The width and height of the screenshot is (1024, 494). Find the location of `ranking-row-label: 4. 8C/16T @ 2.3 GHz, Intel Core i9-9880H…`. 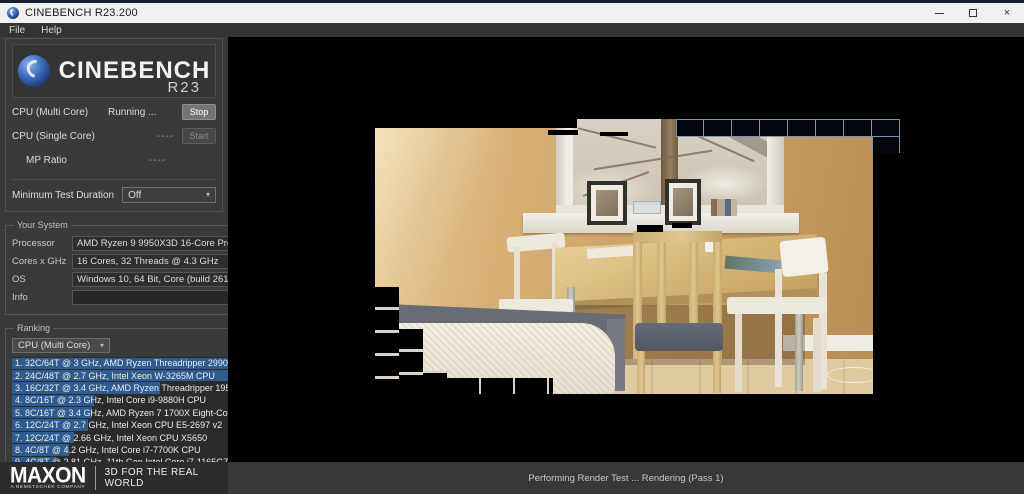

ranking-row-label: 4. 8C/16T @ 2.3 GHz, Intel Core i9-9880H… is located at coordinates (111, 400).